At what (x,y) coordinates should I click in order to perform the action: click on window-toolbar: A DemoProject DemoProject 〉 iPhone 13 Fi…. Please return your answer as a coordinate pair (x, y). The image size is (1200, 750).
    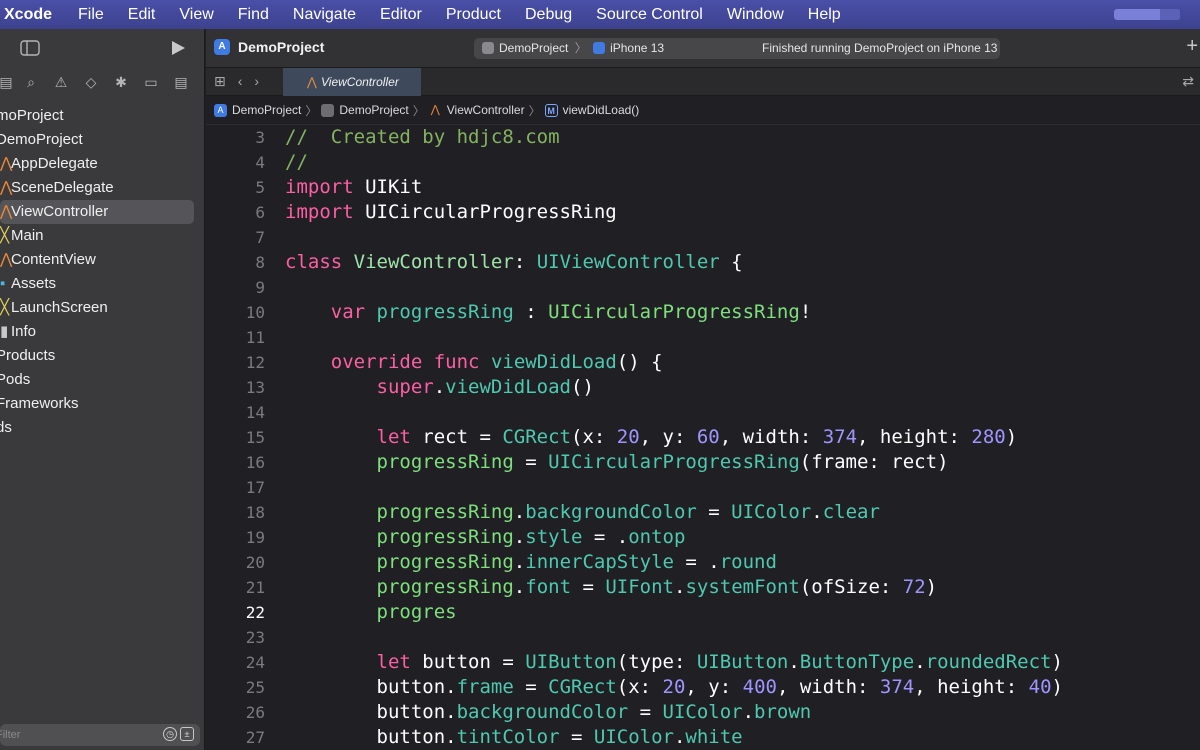
    Looking at the image, I should click on (703, 48).